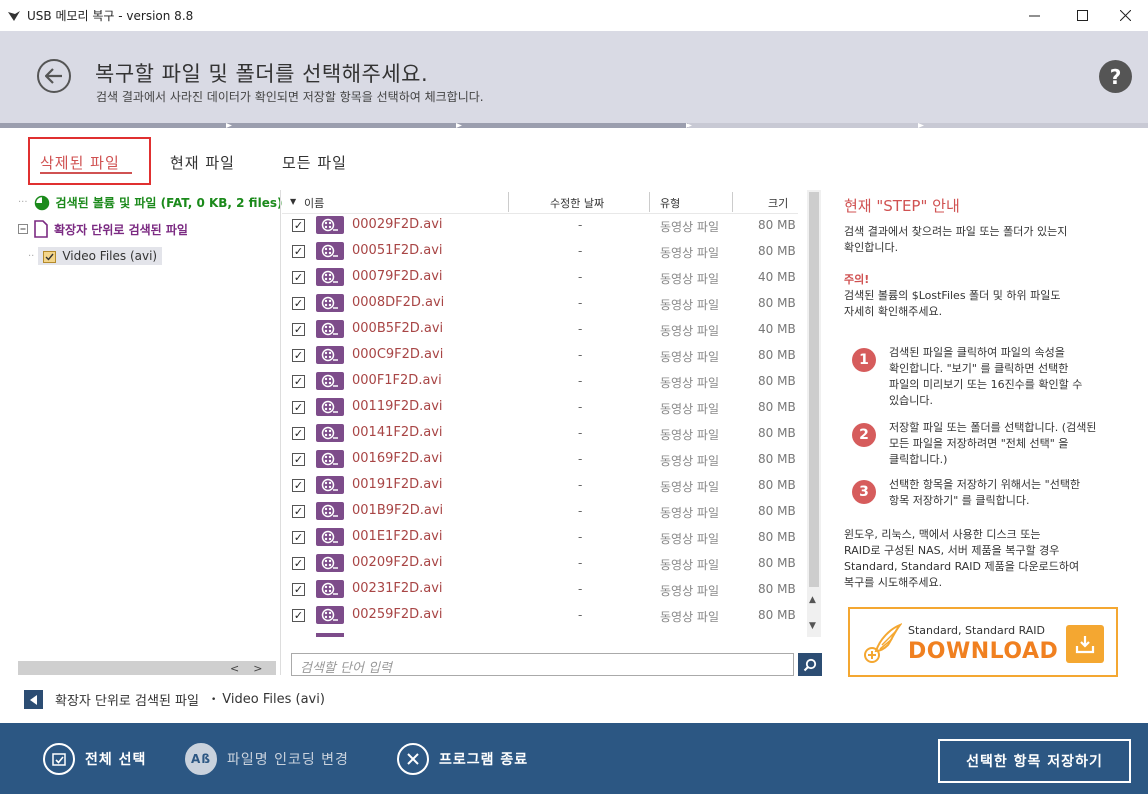  Describe the element at coordinates (814, 389) in the screenshot. I see `scrollbar-thumb` at that location.